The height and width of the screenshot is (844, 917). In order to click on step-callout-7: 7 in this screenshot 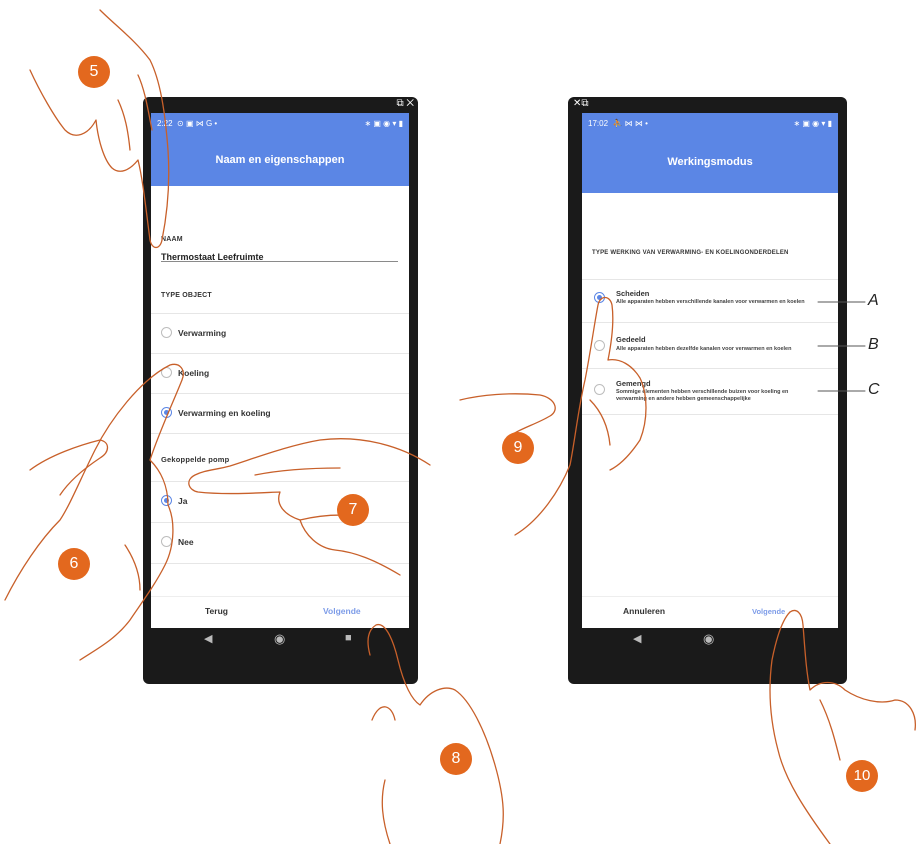, I will do `click(353, 510)`.